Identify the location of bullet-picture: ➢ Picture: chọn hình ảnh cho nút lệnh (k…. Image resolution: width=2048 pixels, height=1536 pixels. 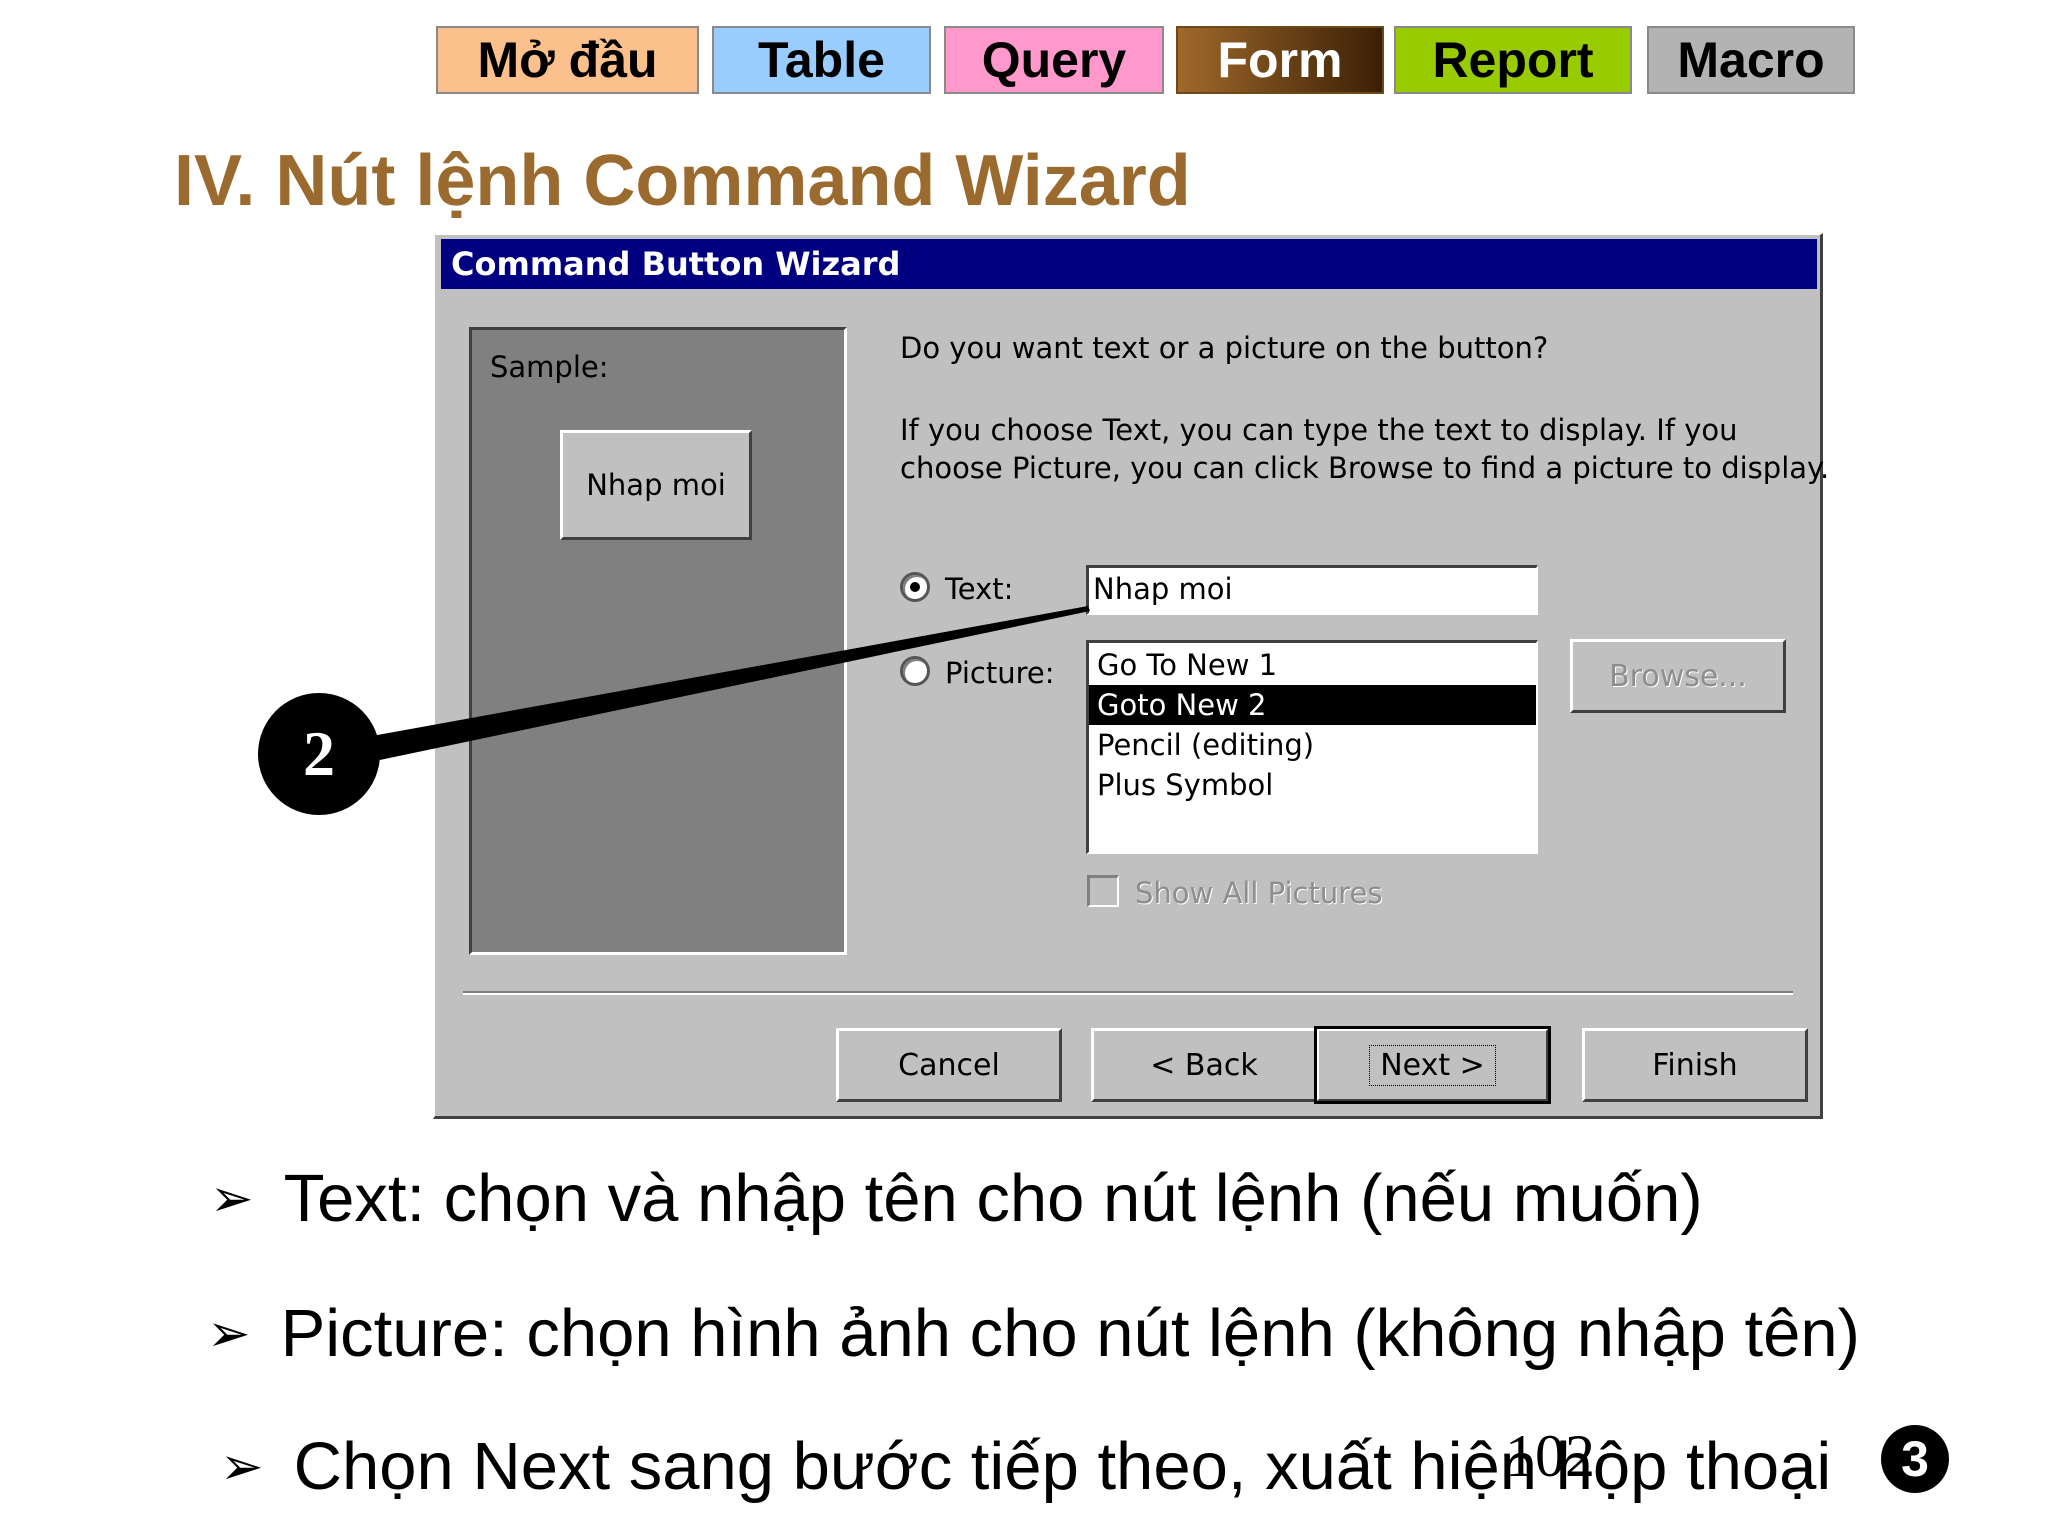
(1033, 1333).